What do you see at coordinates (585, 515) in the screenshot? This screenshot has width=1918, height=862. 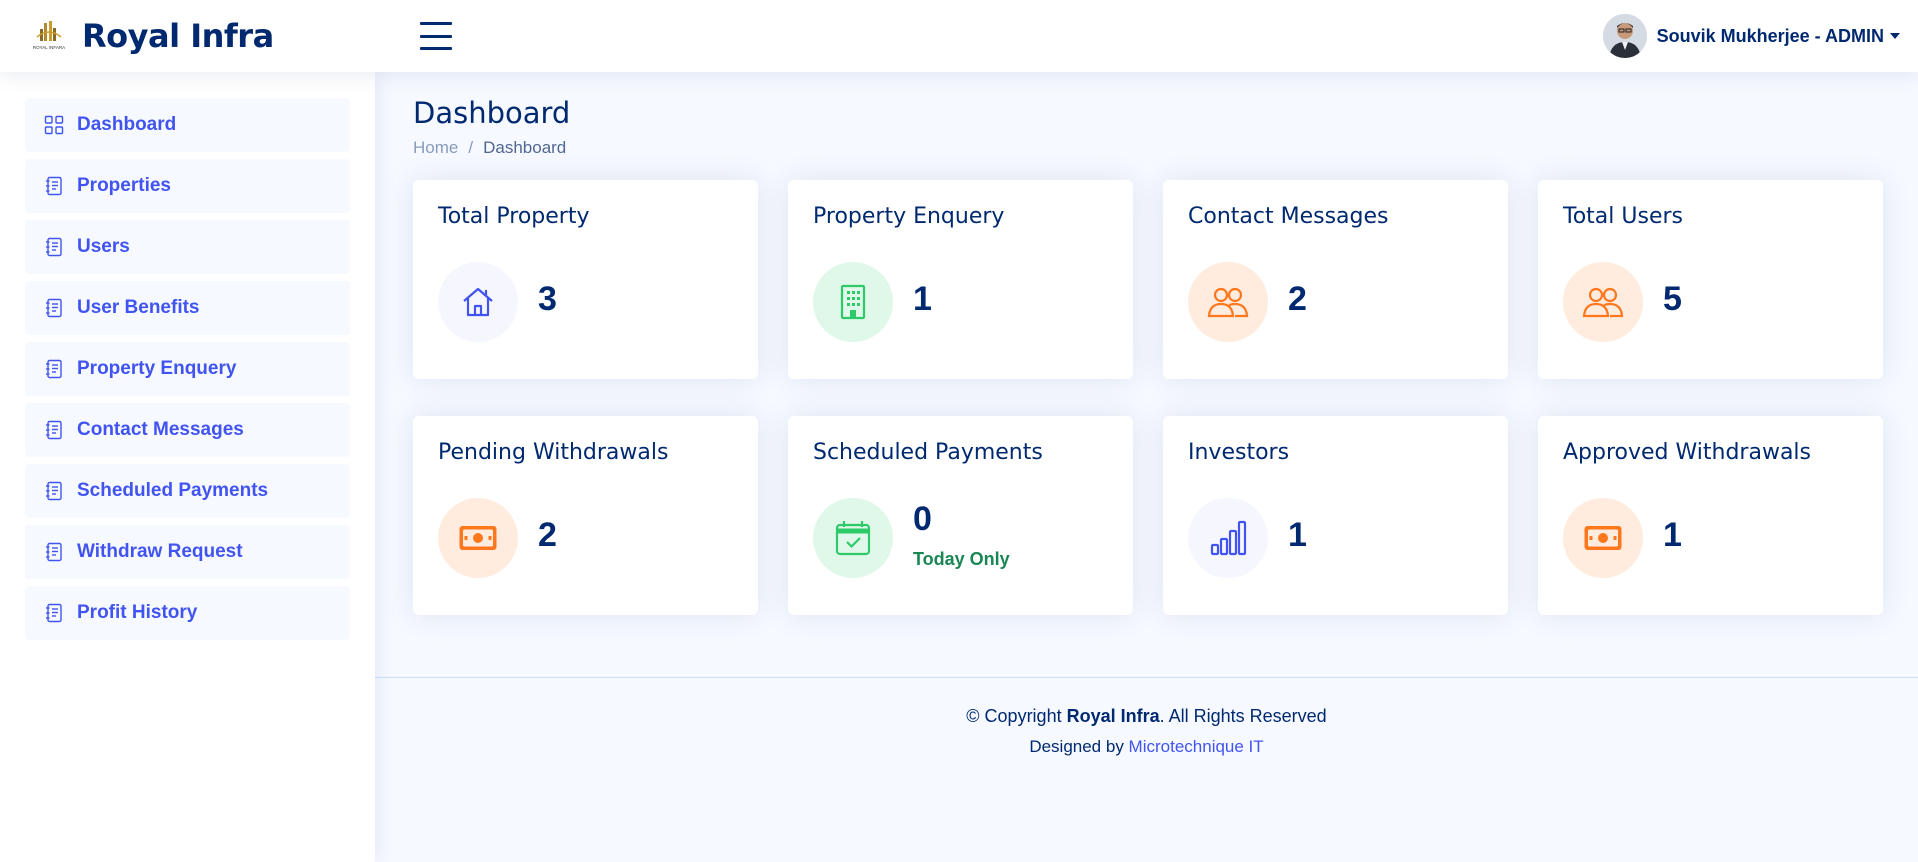 I see `card-pending-withdrawals: Pending Withdrawals 2` at bounding box center [585, 515].